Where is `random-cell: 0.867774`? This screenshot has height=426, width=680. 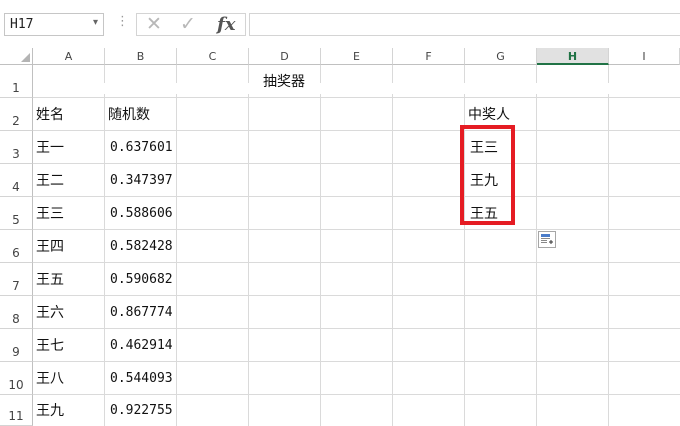 random-cell: 0.867774 is located at coordinates (141, 313).